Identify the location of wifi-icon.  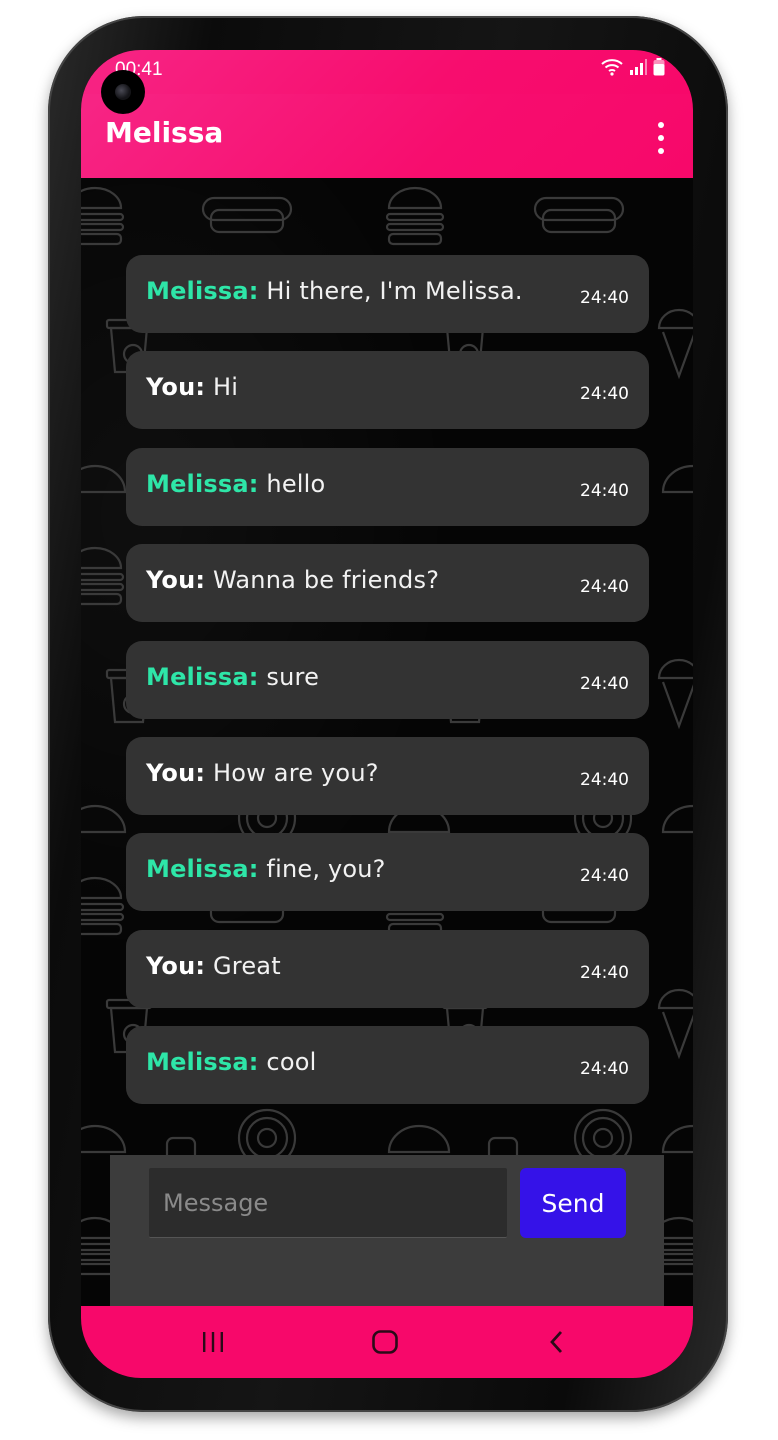
(612, 67).